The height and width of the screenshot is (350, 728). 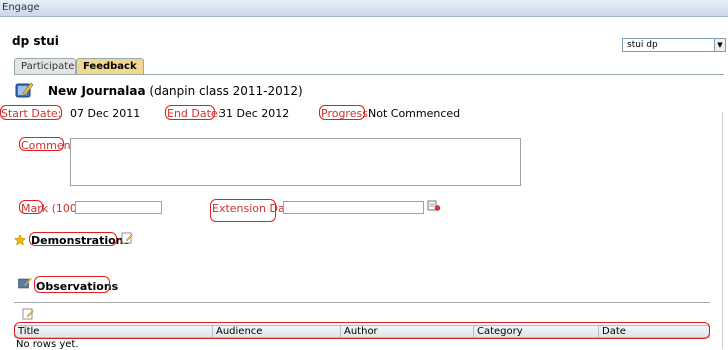 What do you see at coordinates (674, 45) in the screenshot?
I see `user-select: stui dp ▼` at bounding box center [674, 45].